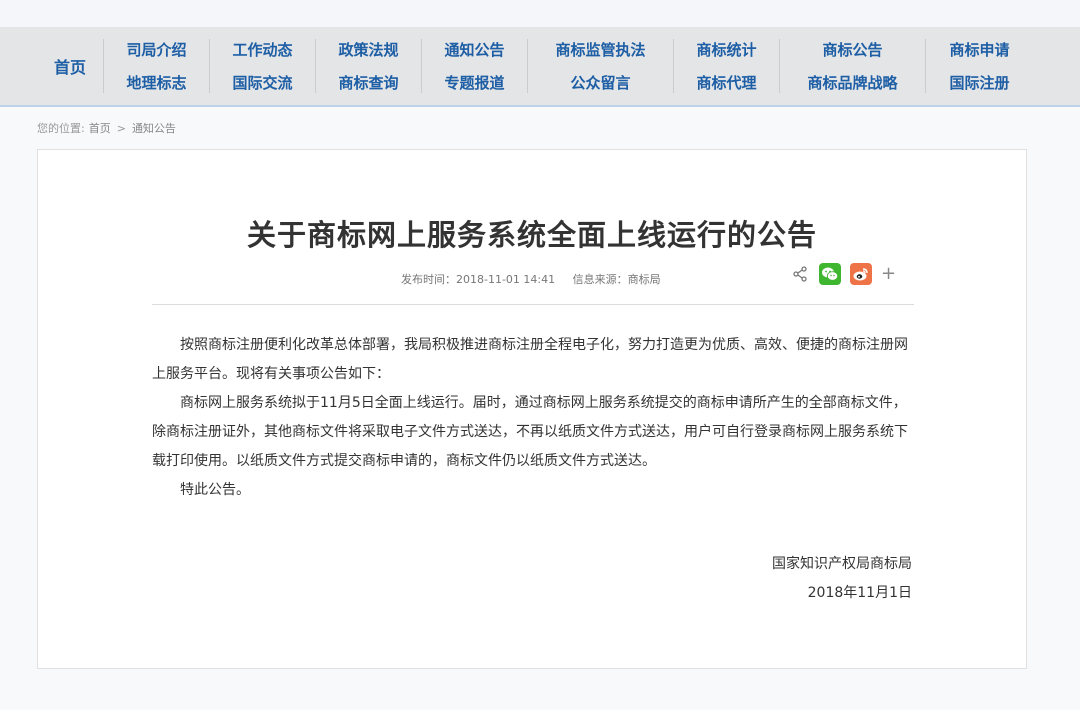 This screenshot has width=1080, height=710. What do you see at coordinates (979, 66) in the screenshot?
I see `nav-column-8: 商标申请 国际注册` at bounding box center [979, 66].